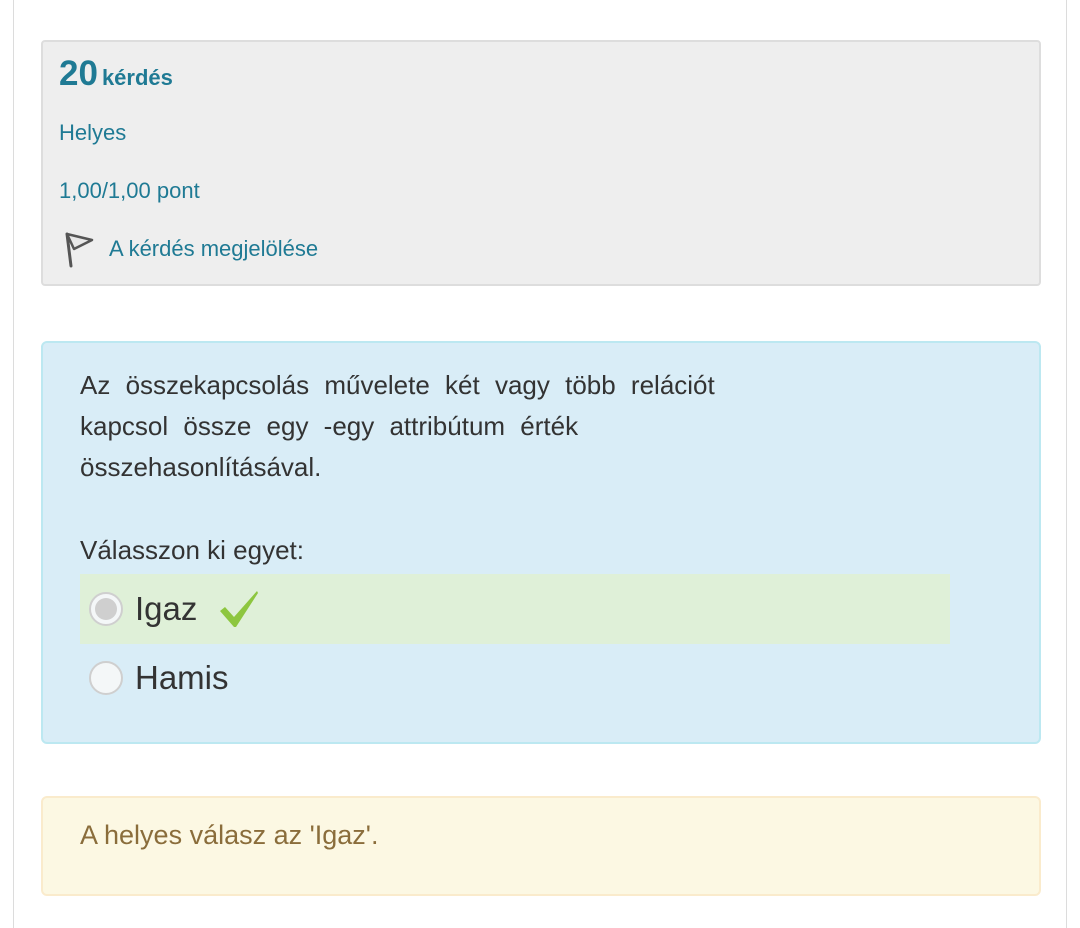 Image resolution: width=1080 pixels, height=928 pixels. What do you see at coordinates (214, 248) in the screenshot?
I see `flag-question-label: A kérdés megjelölése` at bounding box center [214, 248].